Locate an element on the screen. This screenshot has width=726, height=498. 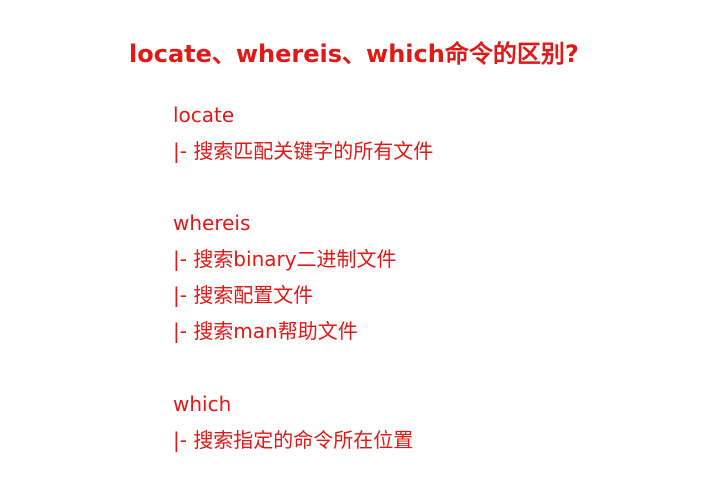
description-line: |- 搜索binary二进制文件 is located at coordinates (285, 259).